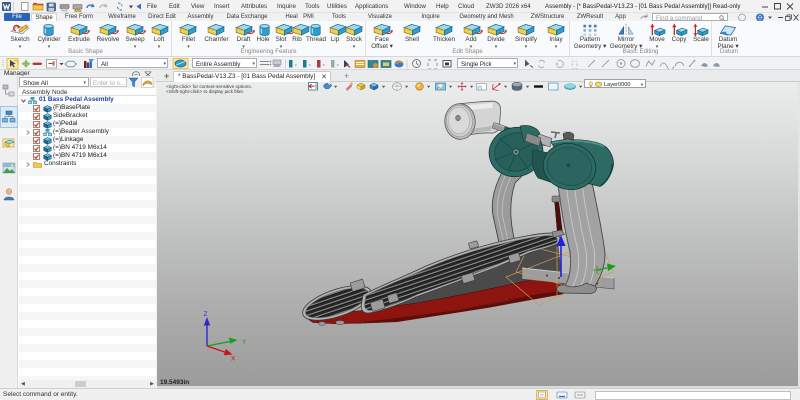 Image resolution: width=800 pixels, height=400 pixels. Describe the element at coordinates (244, 342) in the screenshot. I see `svg-text: Y` at that location.